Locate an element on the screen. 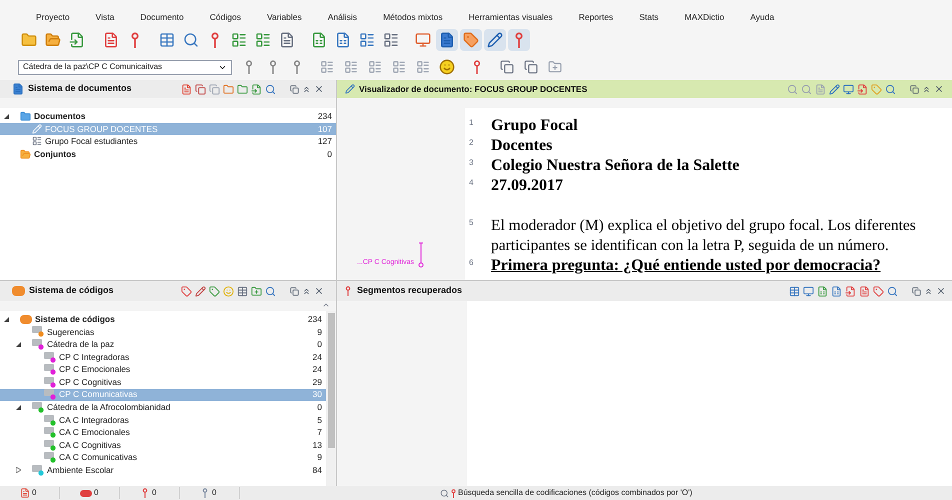 This screenshot has height=500, width=952. tree-item: CP C Cognitivas 29 is located at coordinates (163, 382).